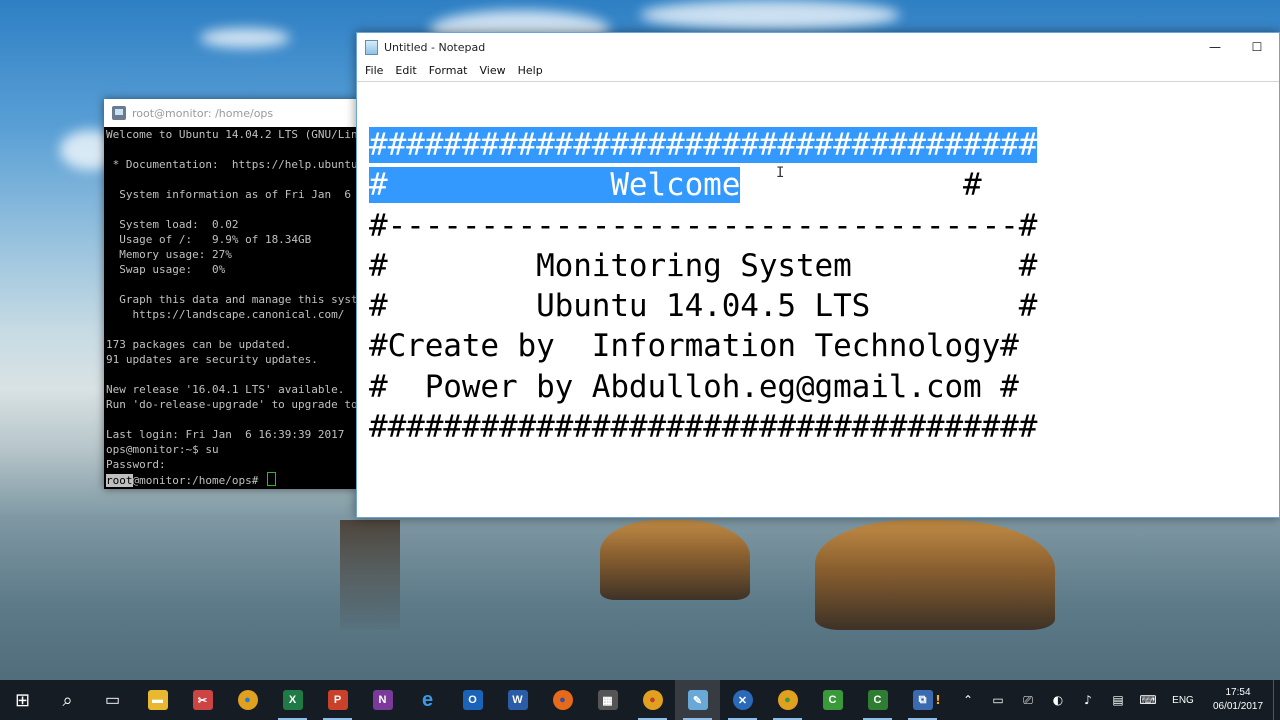  Describe the element at coordinates (382, 700) in the screenshot. I see `taskbar-onenote: N` at that location.